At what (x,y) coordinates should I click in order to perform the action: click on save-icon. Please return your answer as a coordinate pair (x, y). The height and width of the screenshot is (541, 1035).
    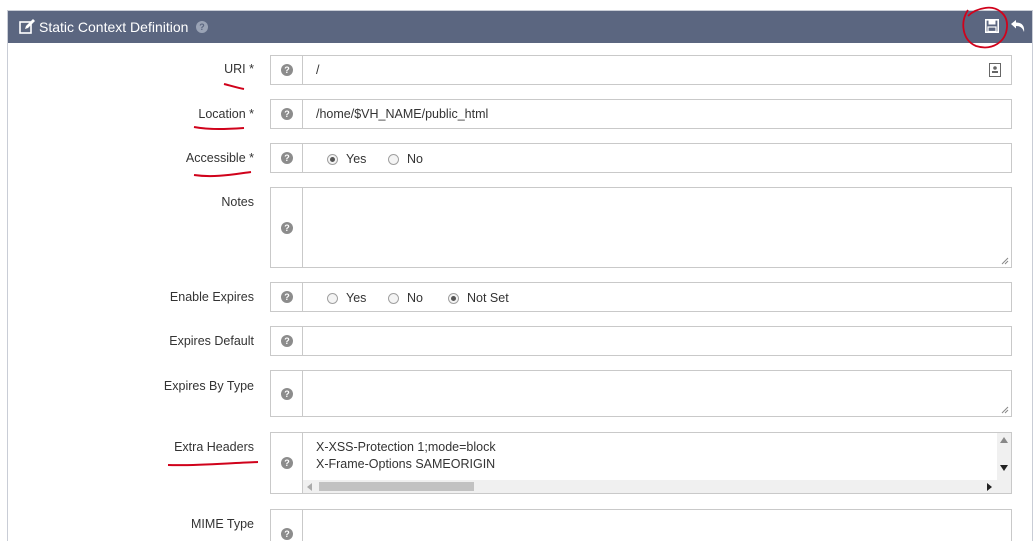
    Looking at the image, I should click on (992, 26).